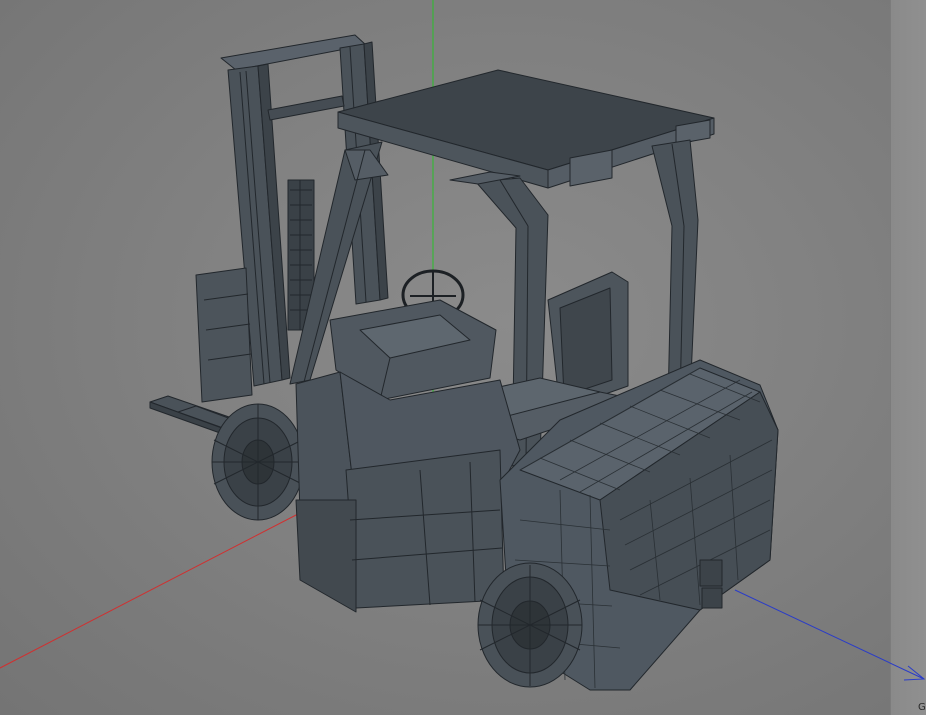 Image resolution: width=926 pixels, height=715 pixels. What do you see at coordinates (829, 634) in the screenshot?
I see `z-axis-line` at bounding box center [829, 634].